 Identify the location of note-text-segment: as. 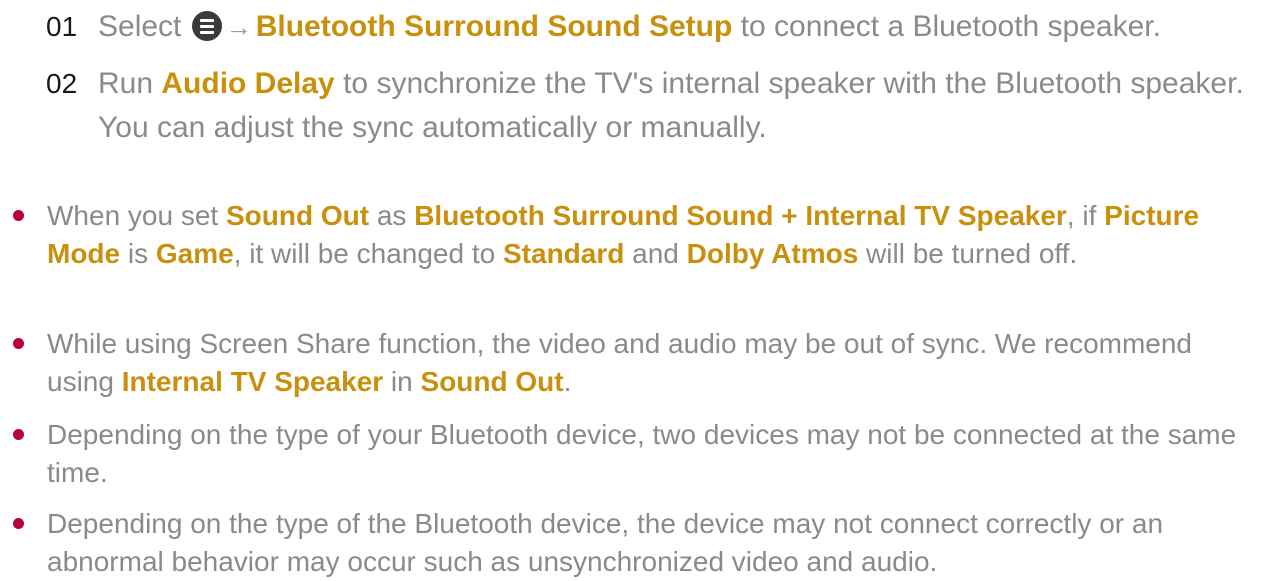
(392, 215).